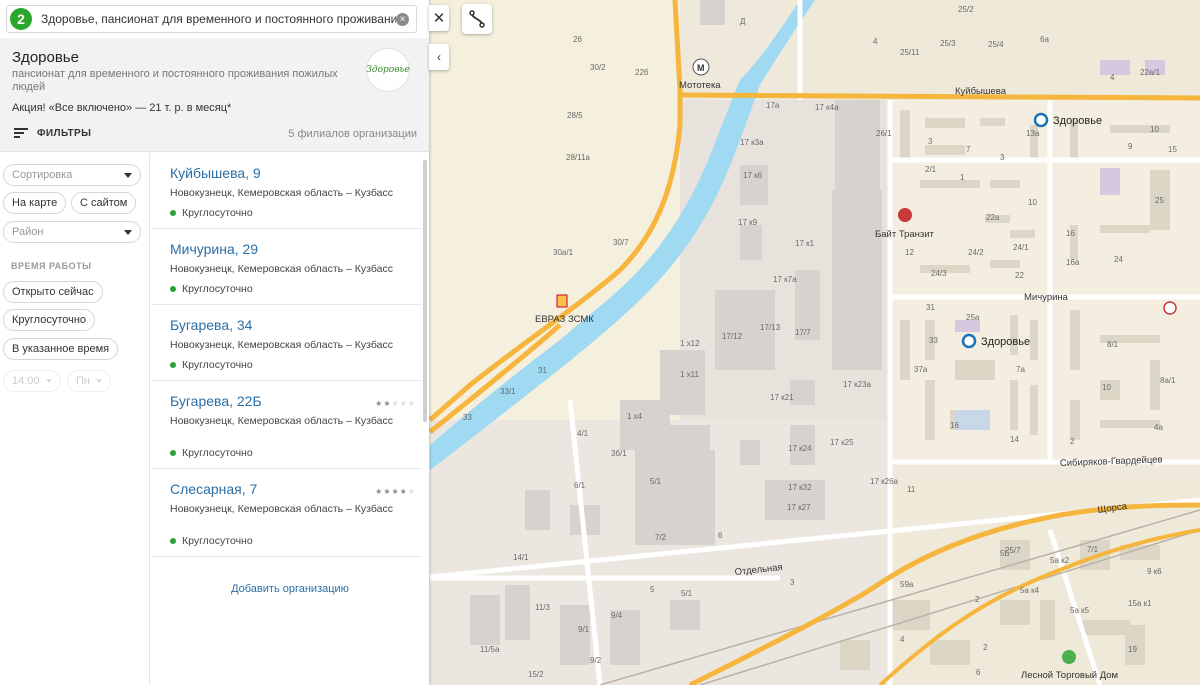 The height and width of the screenshot is (685, 1200). I want to click on building-number-label: 30/7, so click(621, 242).